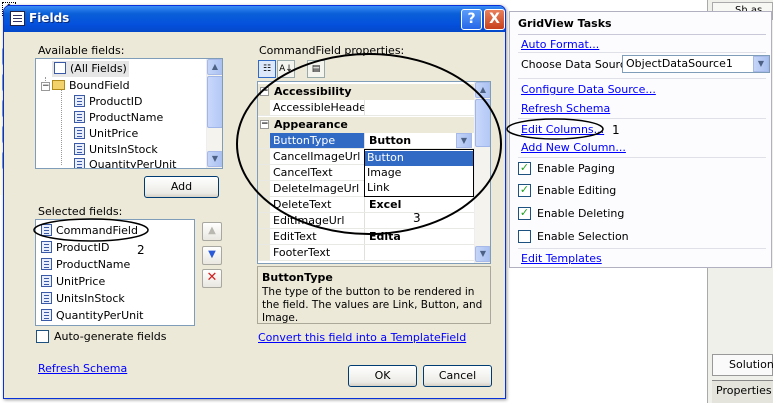 This screenshot has height=403, width=773. Describe the element at coordinates (97, 230) in the screenshot. I see `list-item-label: CommandField` at that location.